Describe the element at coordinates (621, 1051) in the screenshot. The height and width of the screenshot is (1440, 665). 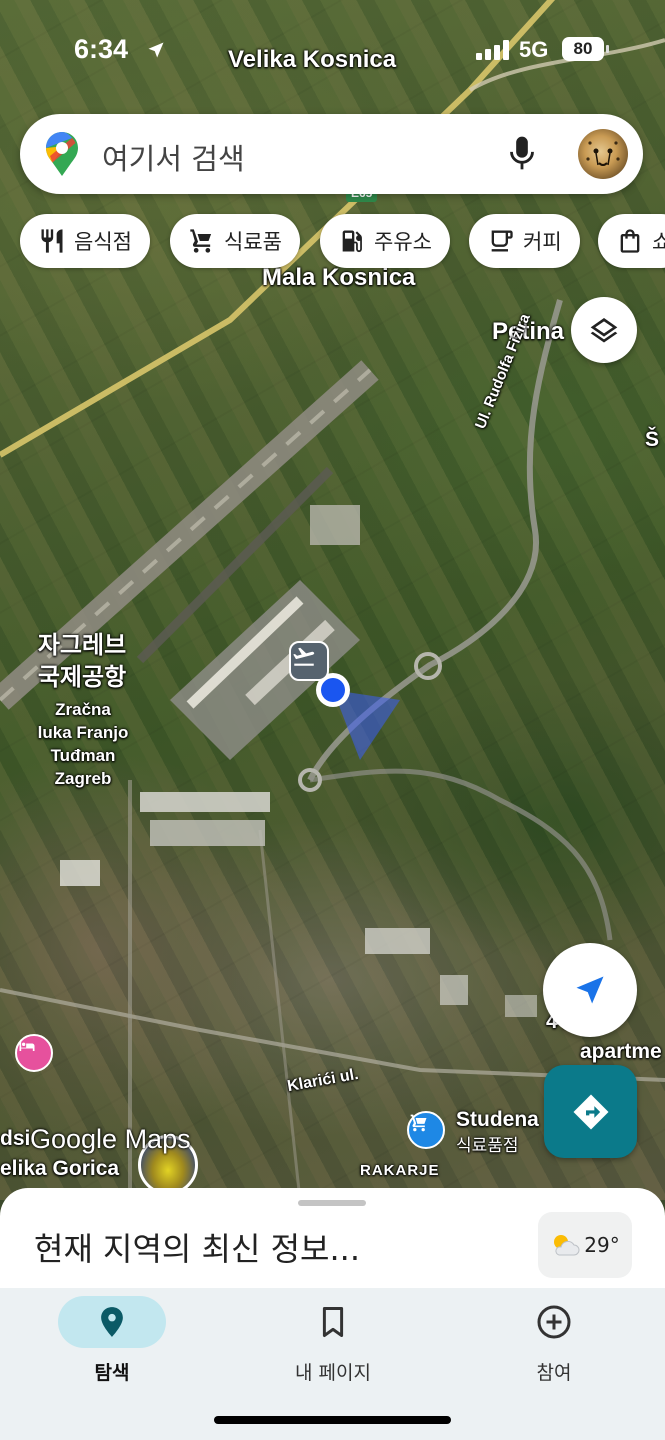
I see `label-apartme: apartme` at that location.